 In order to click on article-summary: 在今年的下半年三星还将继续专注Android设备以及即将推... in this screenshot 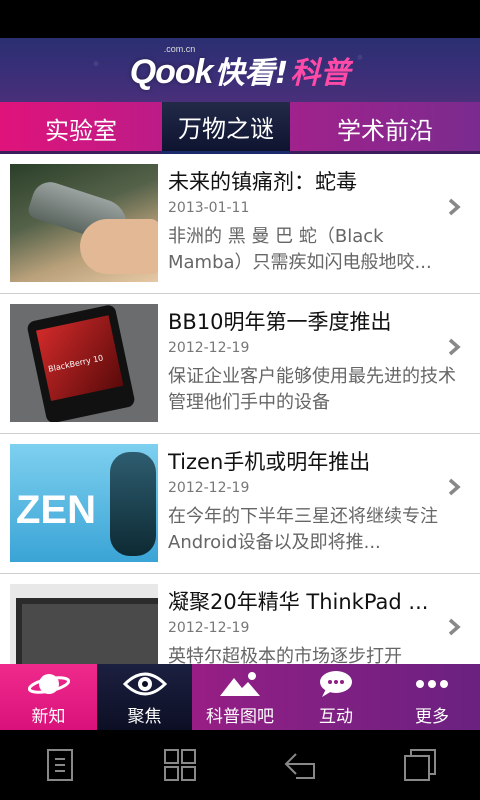, I will do `click(303, 529)`.